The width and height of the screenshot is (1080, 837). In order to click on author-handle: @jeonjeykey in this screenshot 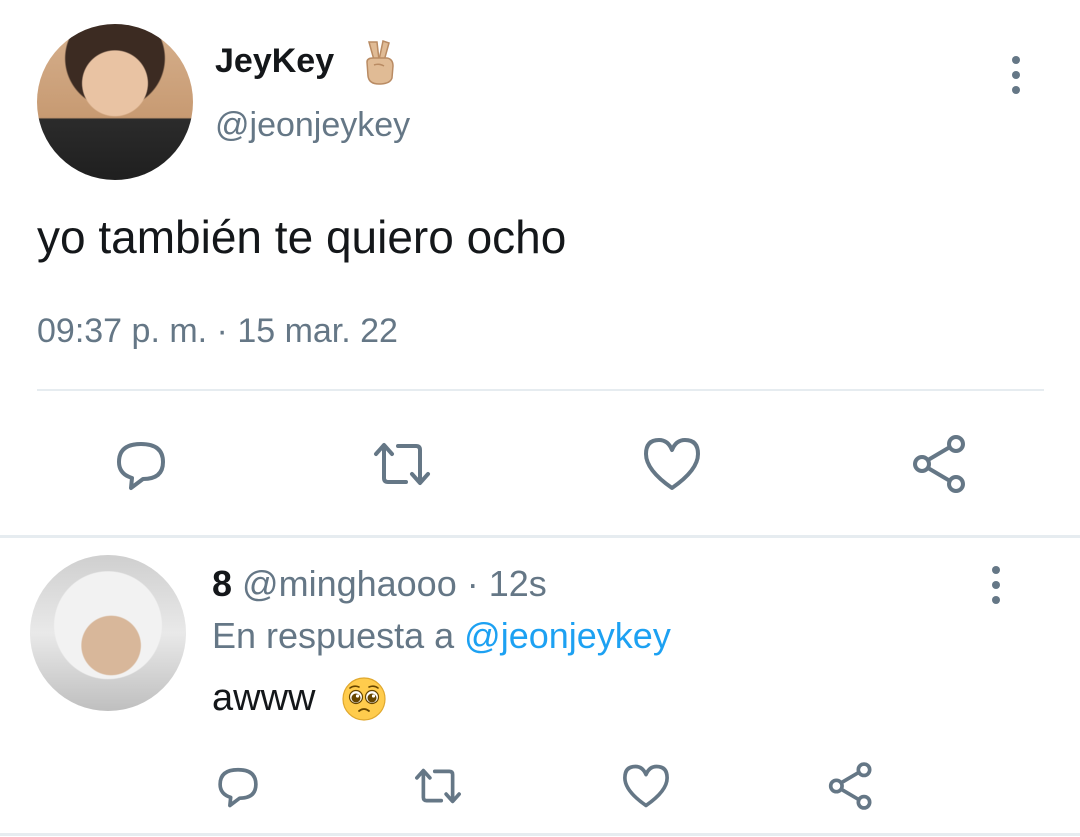, I will do `click(312, 125)`.